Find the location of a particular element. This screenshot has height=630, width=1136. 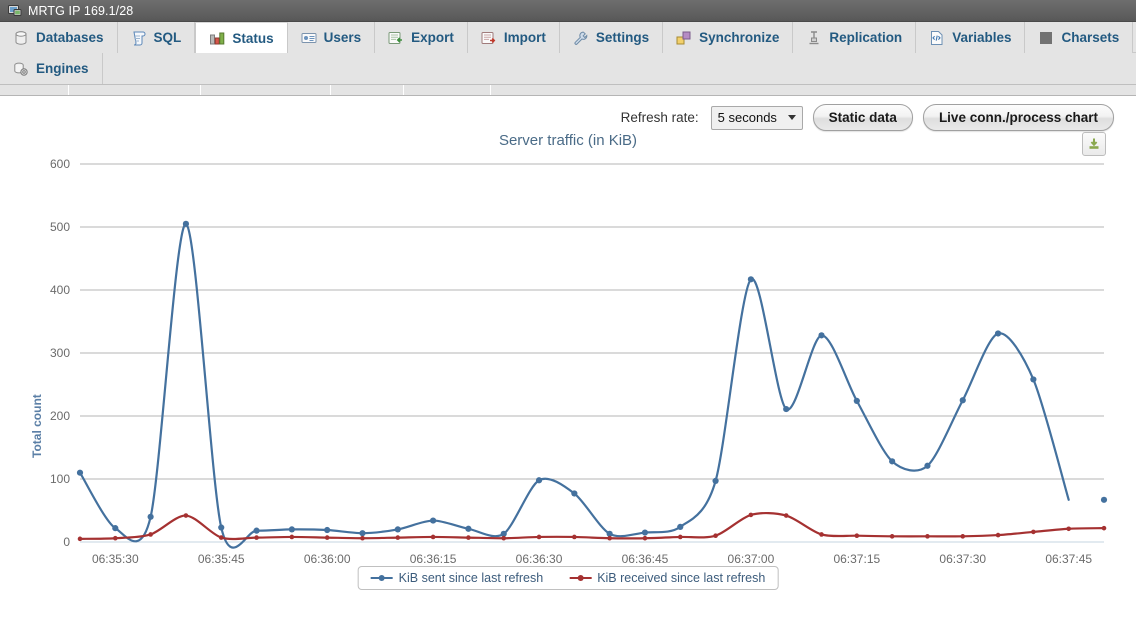

wrench-icon is located at coordinates (581, 38).